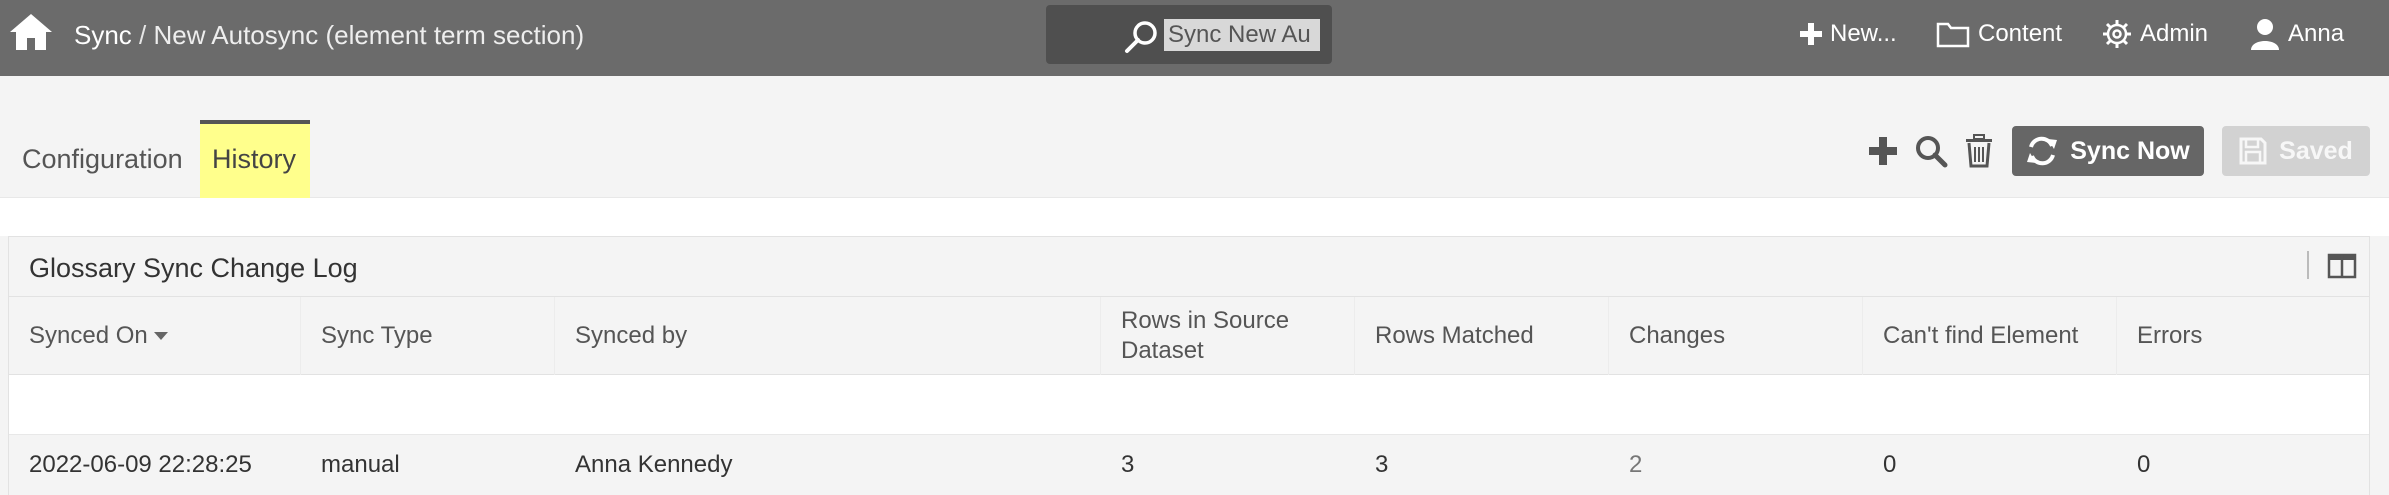 The image size is (2389, 495). I want to click on admin-menu: Admin, so click(2155, 34).